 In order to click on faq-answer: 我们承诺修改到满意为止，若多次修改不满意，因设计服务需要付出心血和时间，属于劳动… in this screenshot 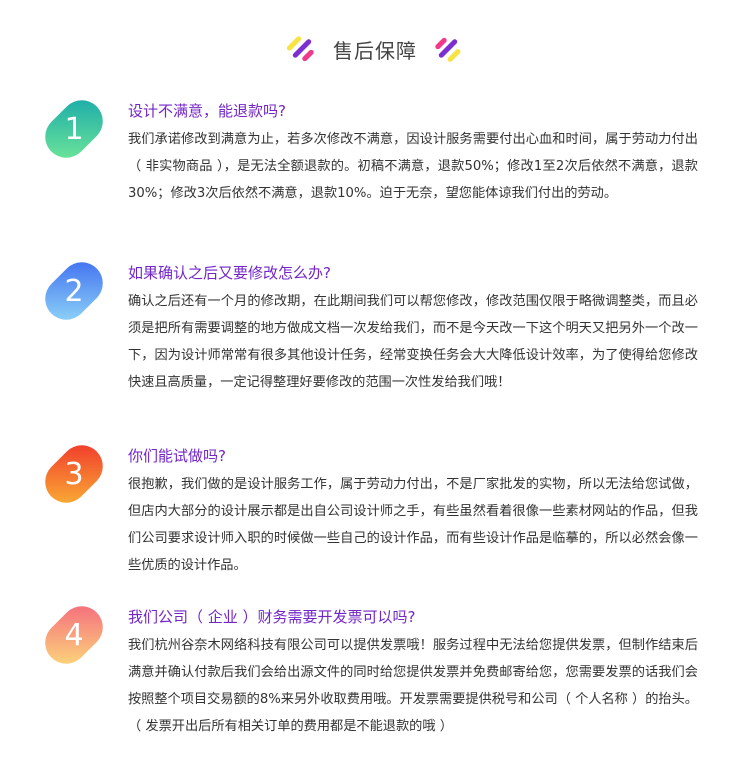, I will do `click(413, 166)`.